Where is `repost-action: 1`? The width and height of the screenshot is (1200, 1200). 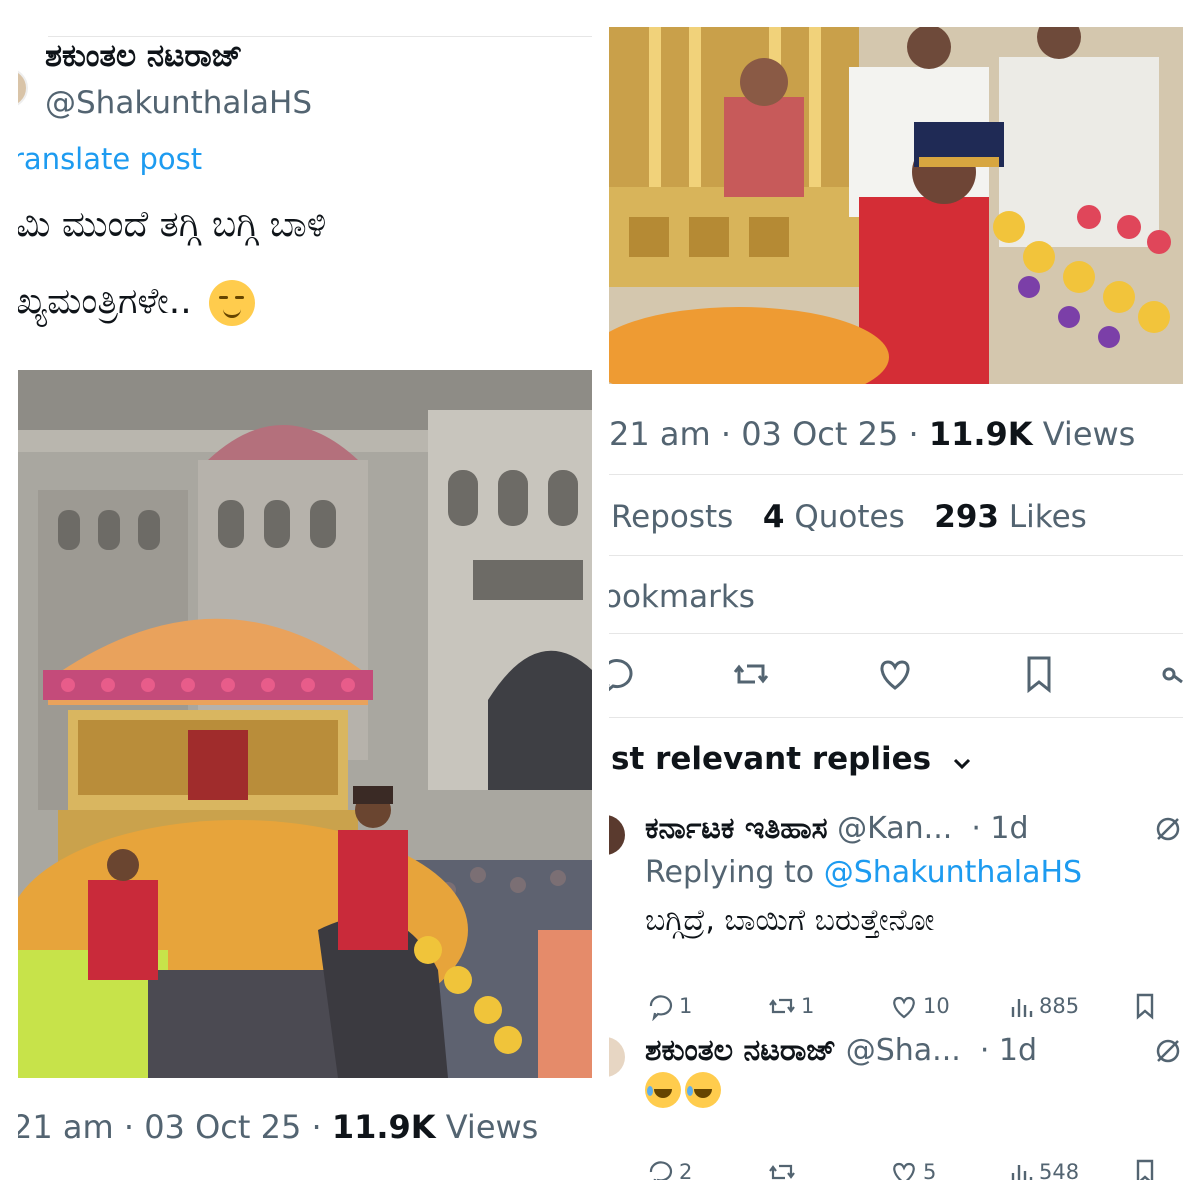
repost-action: 1 is located at coordinates (790, 1006).